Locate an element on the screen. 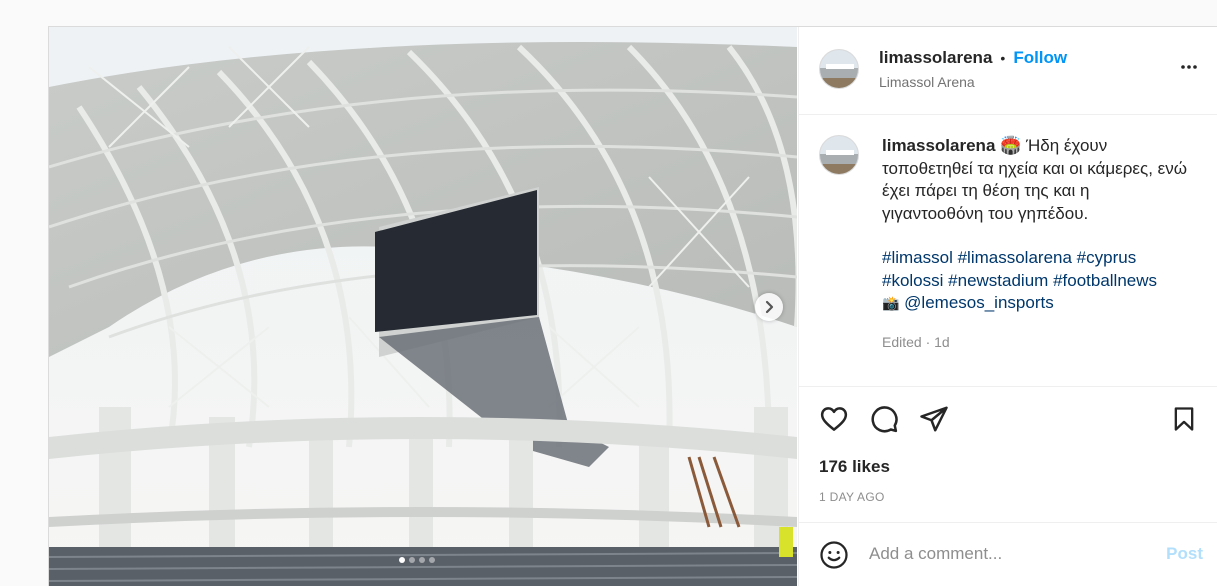 The image size is (1217, 586). comment-icon is located at coordinates (884, 419).